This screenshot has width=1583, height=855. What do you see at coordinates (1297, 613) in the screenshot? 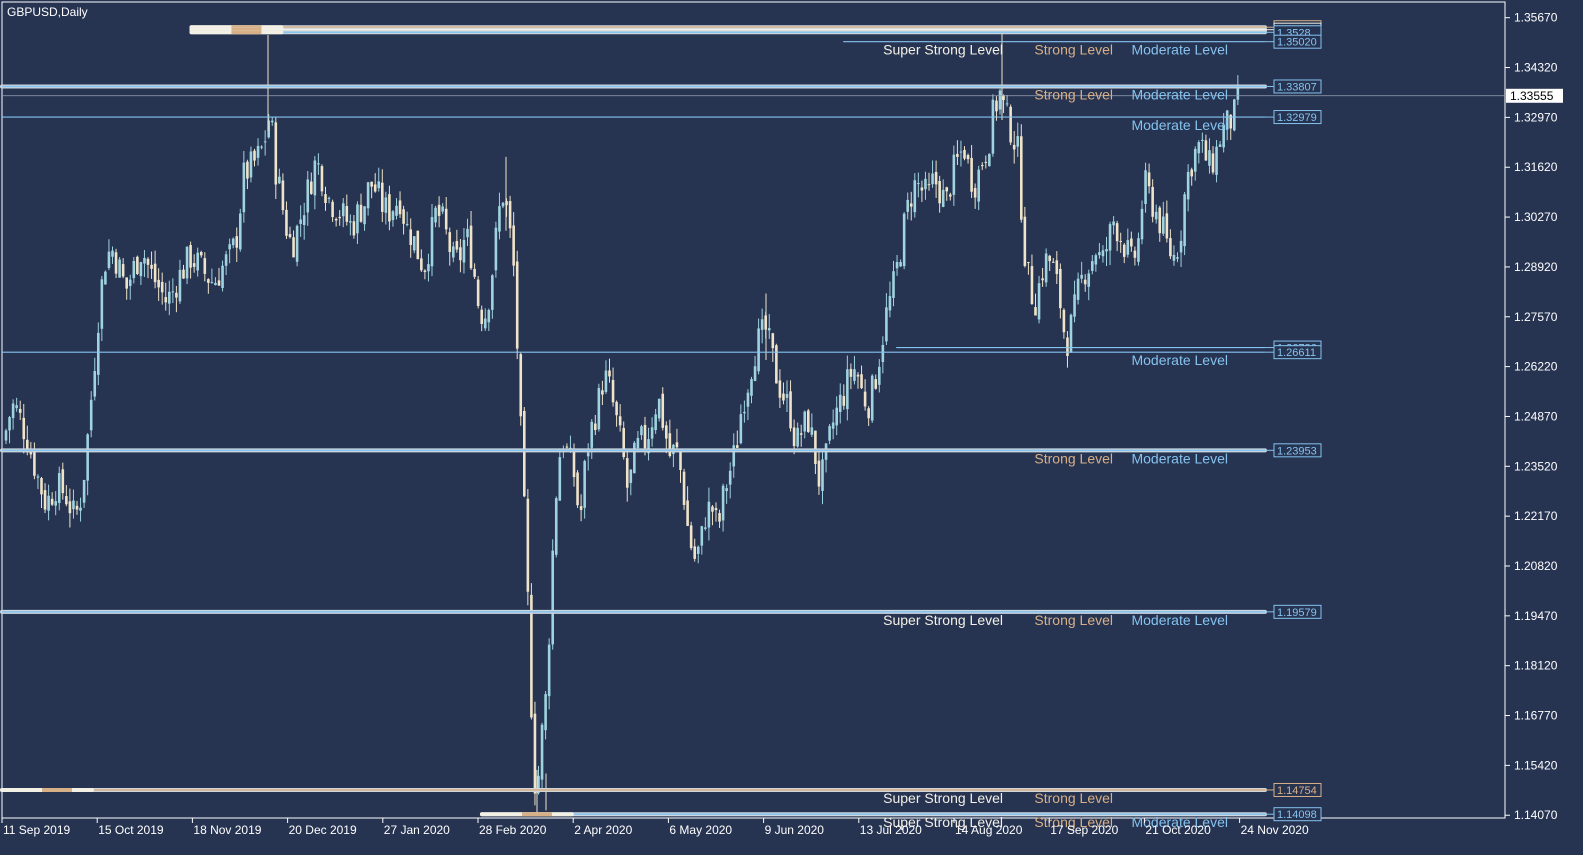
I see `level-price-tag: 1.19579` at bounding box center [1297, 613].